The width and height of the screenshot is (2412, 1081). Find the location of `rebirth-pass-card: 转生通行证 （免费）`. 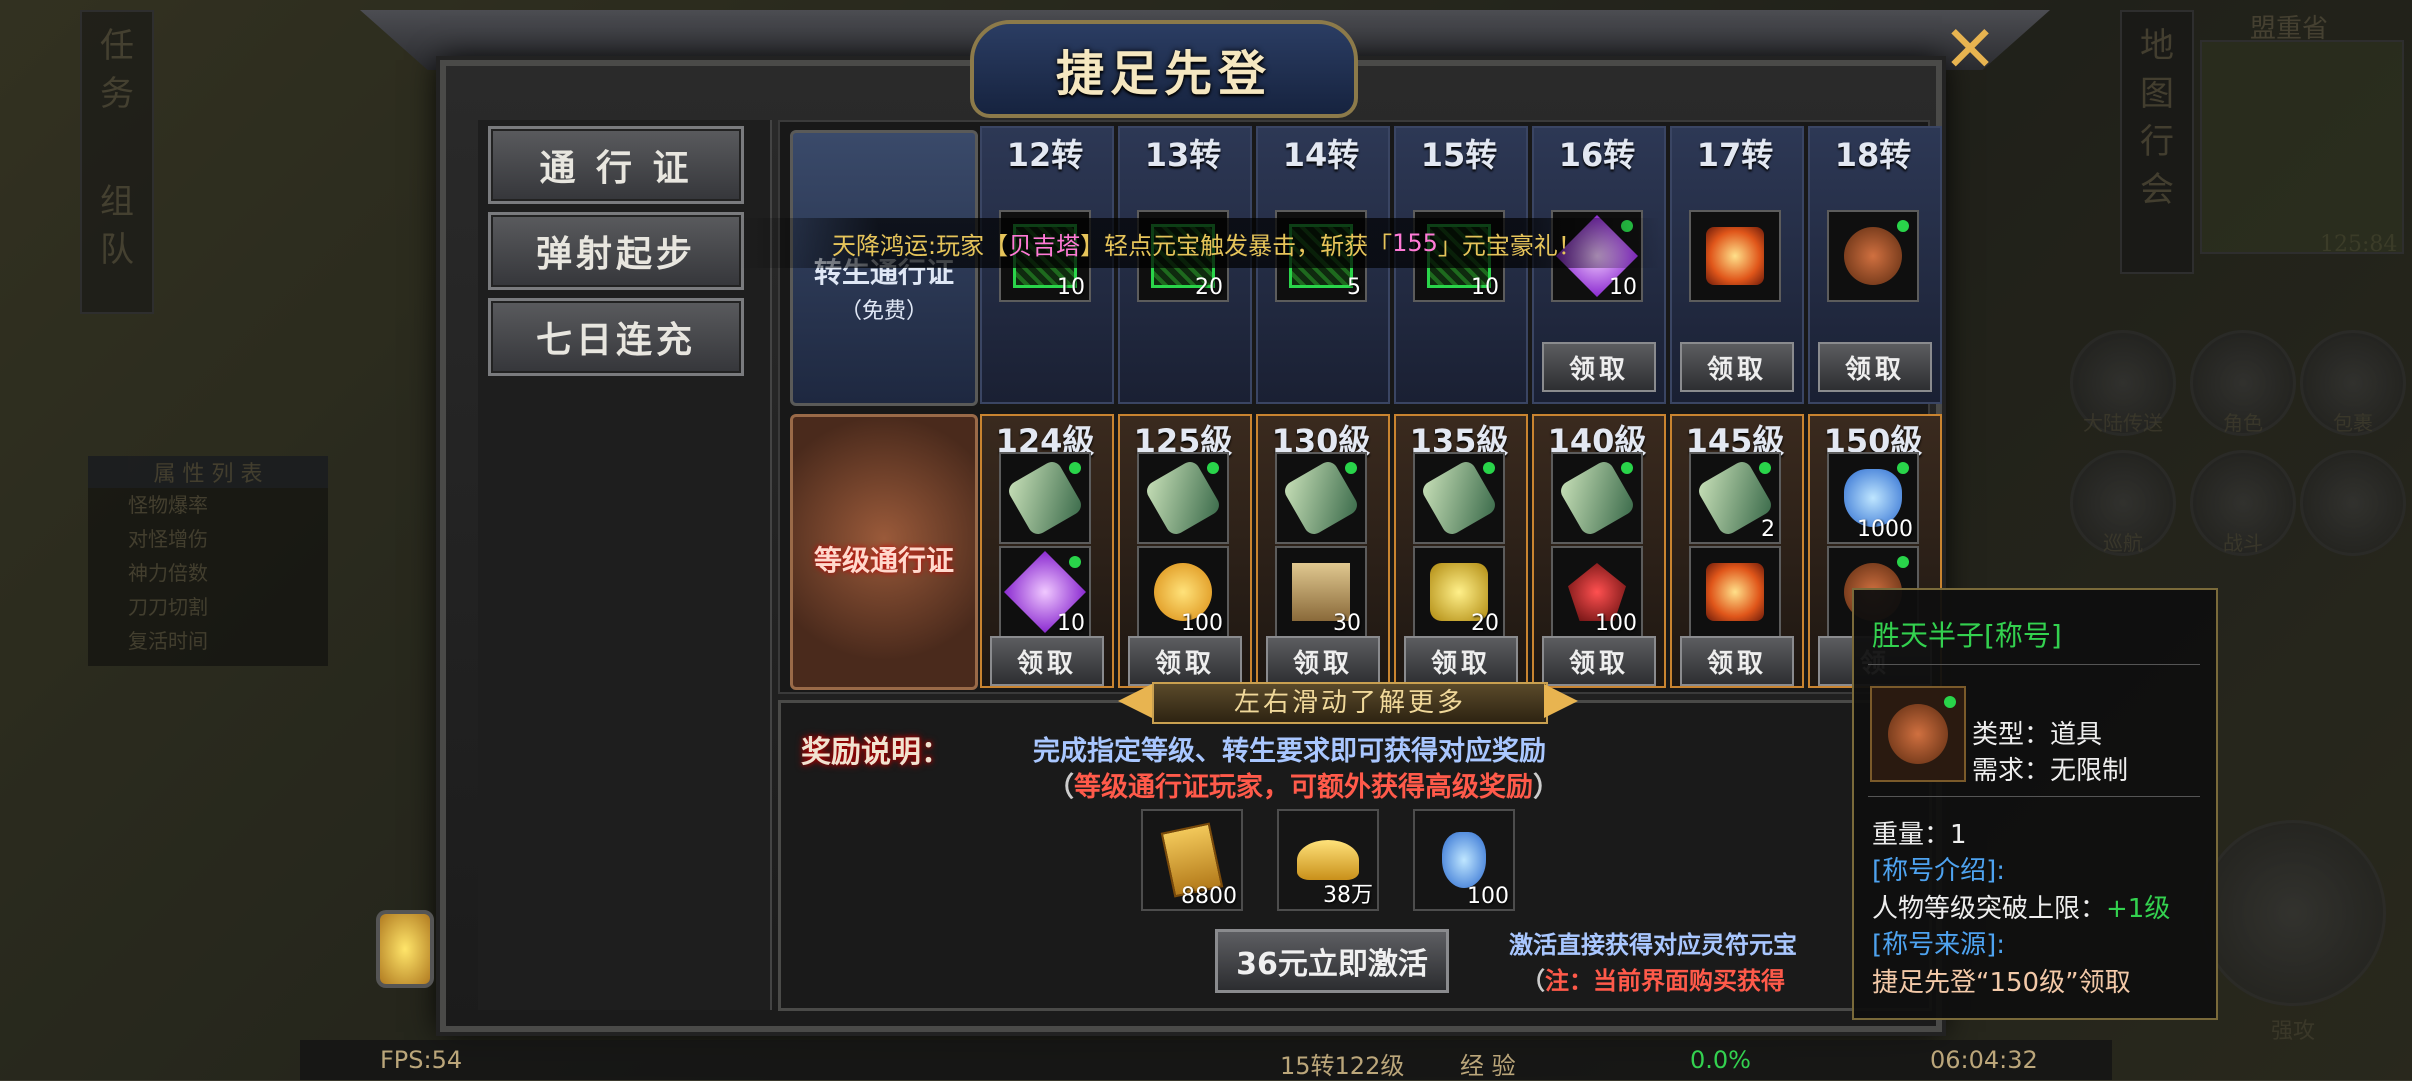

rebirth-pass-card: 转生通行证 （免费） is located at coordinates (884, 268).